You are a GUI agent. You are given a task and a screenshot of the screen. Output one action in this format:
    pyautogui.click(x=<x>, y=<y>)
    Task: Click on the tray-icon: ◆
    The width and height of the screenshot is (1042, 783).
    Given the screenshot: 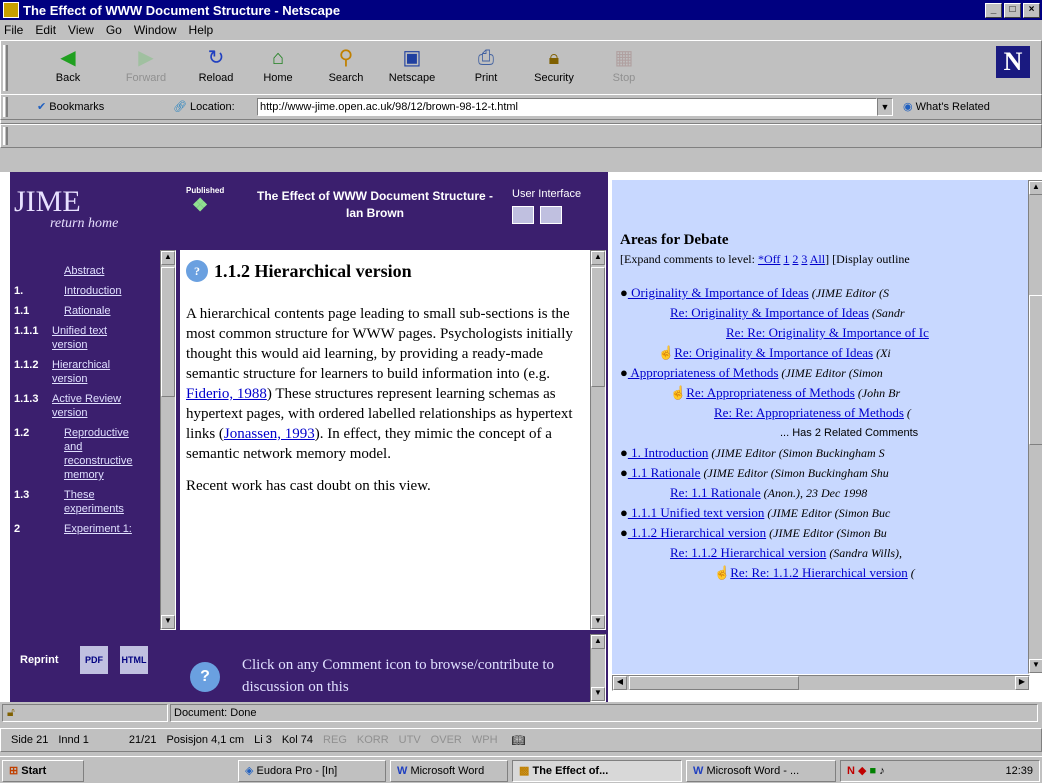 What is the action you would take?
    pyautogui.click(x=862, y=771)
    